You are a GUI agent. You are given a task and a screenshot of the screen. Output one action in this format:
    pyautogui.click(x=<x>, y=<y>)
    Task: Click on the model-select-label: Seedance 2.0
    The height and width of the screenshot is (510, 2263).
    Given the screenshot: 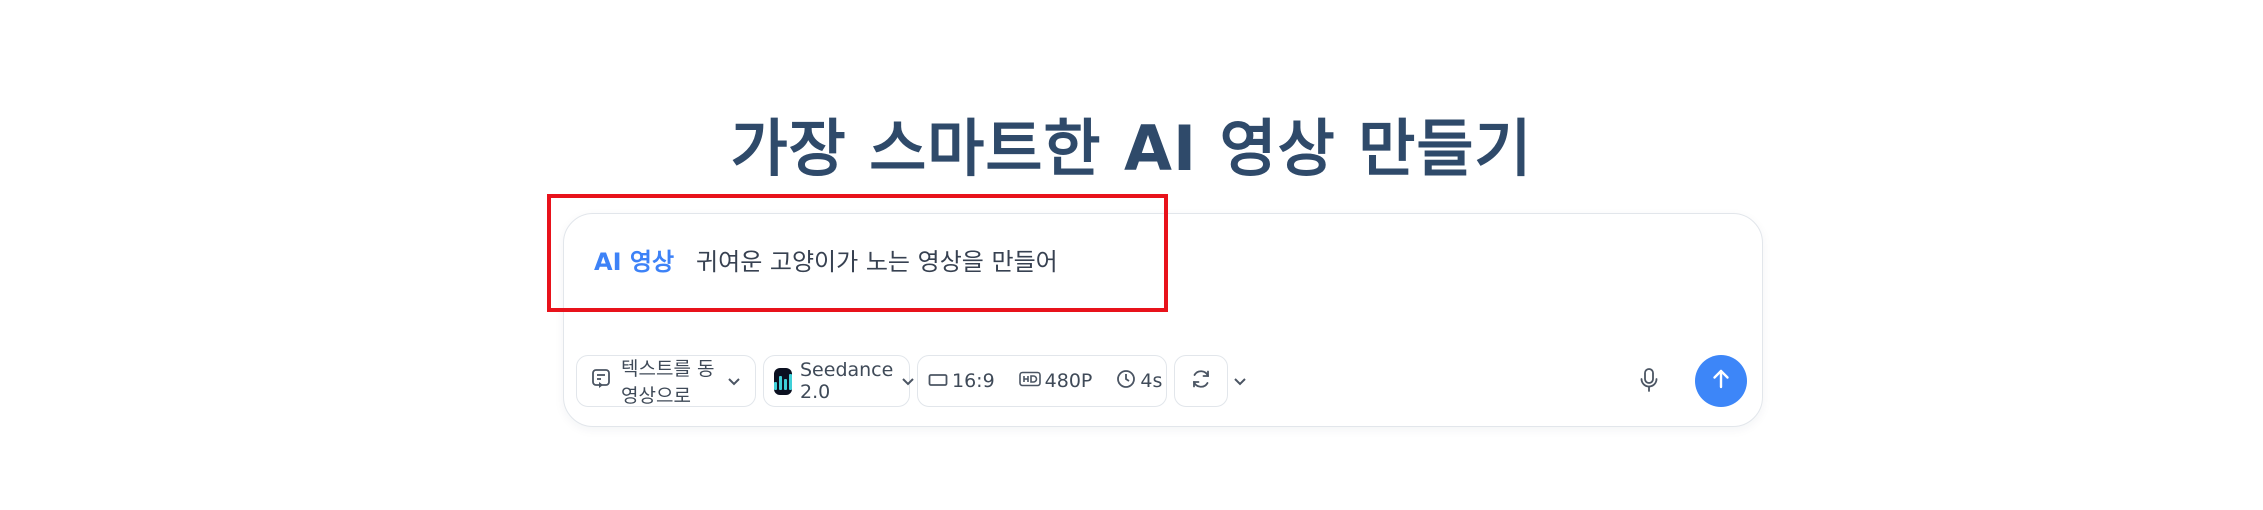 What is the action you would take?
    pyautogui.click(x=847, y=381)
    